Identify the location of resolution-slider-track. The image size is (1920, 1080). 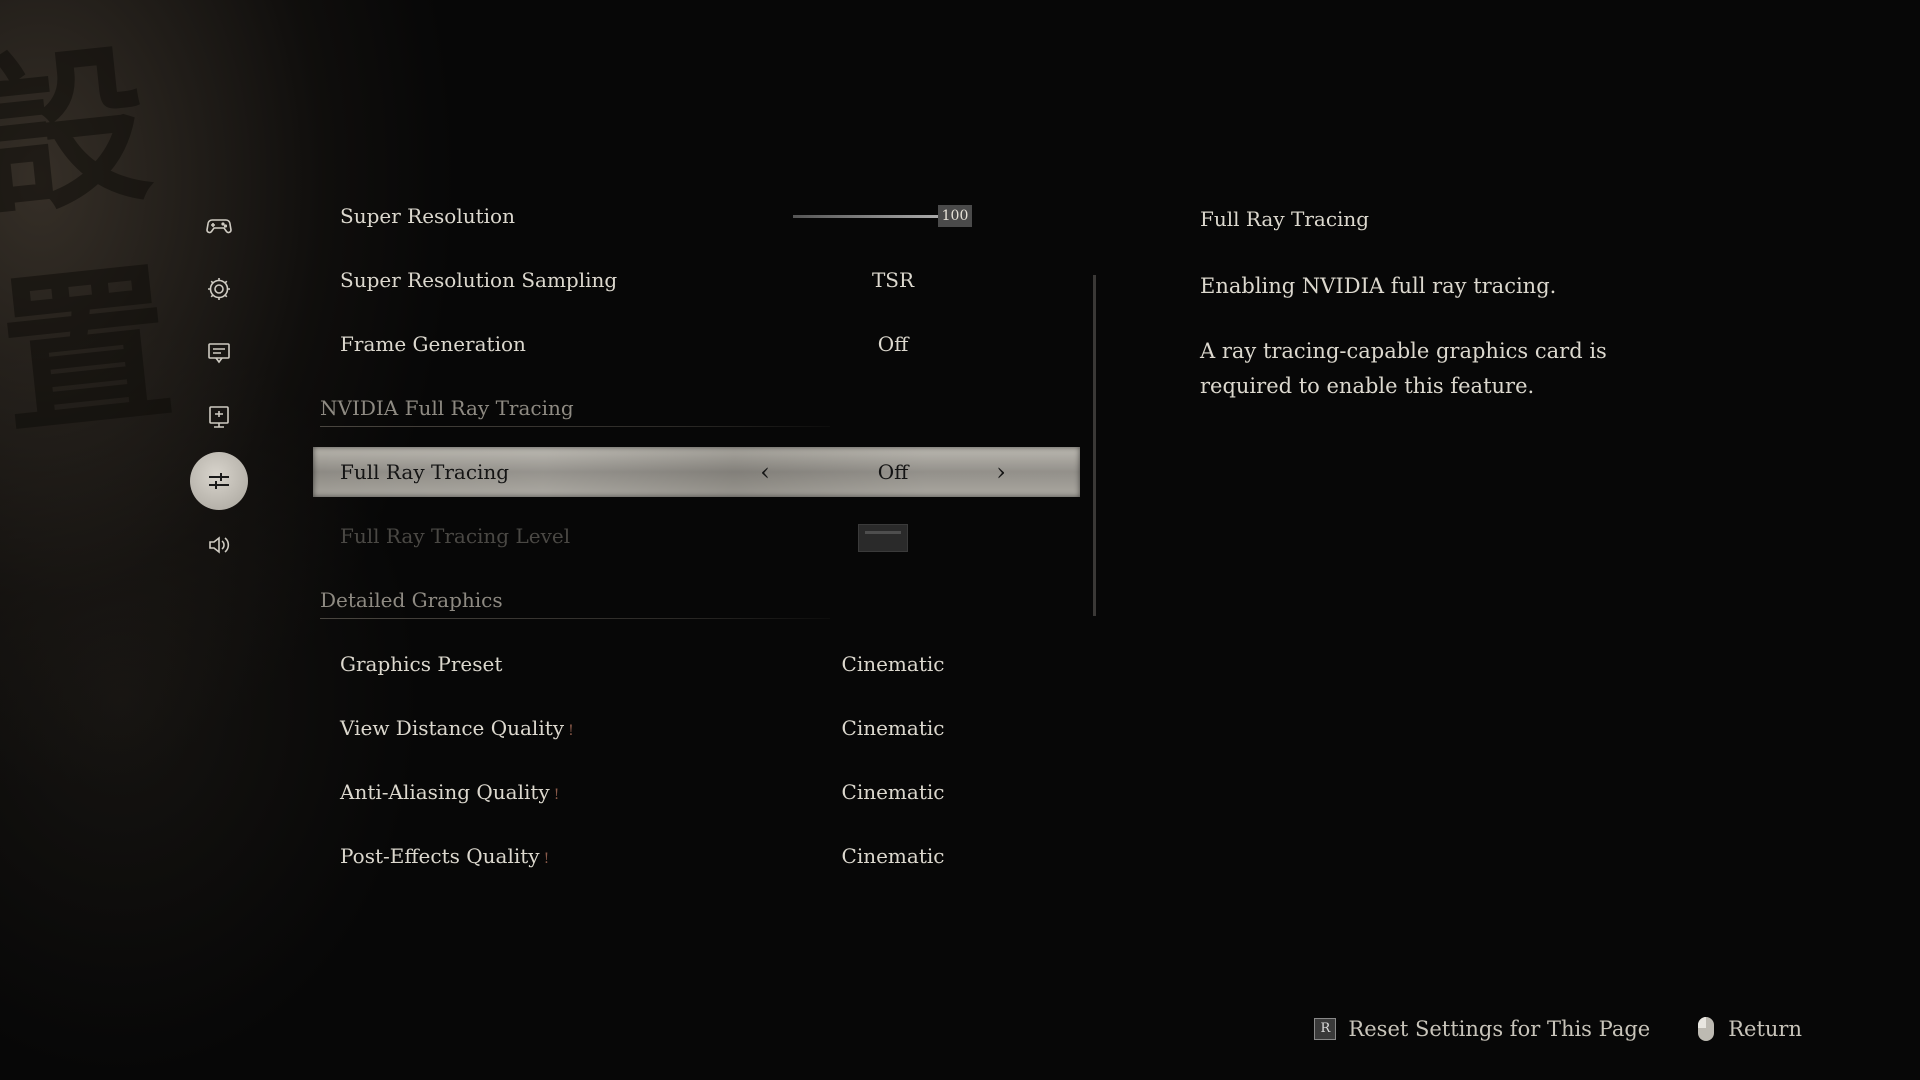
(865, 216).